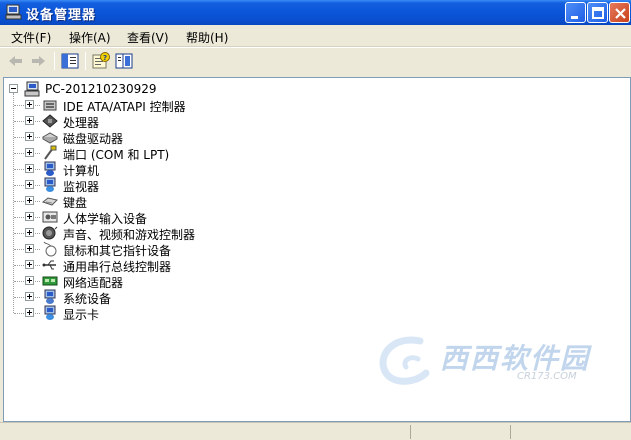  Describe the element at coordinates (497, 363) in the screenshot. I see `watermark-logo: 西西软件园 CR173.COM` at that location.